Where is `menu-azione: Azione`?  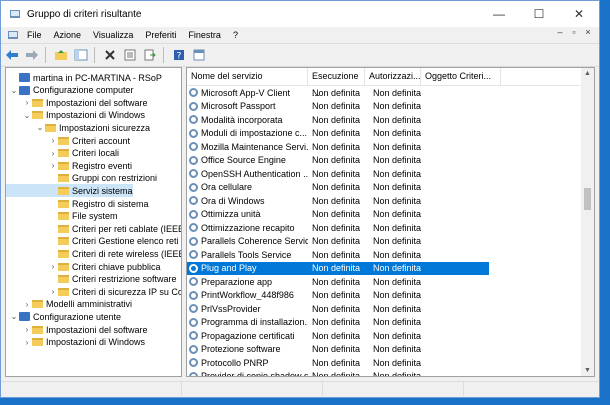
menu-azione: Azione is located at coordinates (68, 35).